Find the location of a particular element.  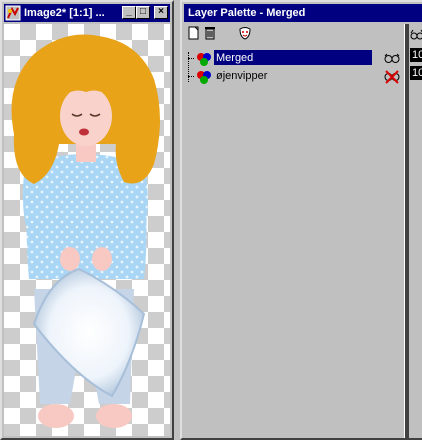

hidden-glasses-icon is located at coordinates (392, 76).